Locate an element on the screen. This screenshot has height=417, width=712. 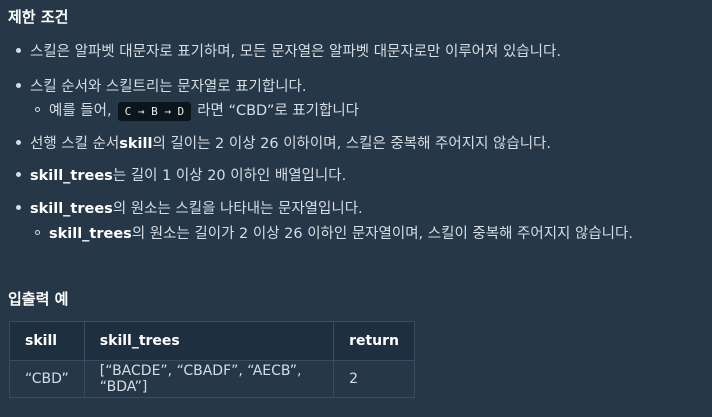
constraint-item: skill_trees 의 원소는 스킬을 나타내는 문자열입니다. is located at coordinates (181, 207).